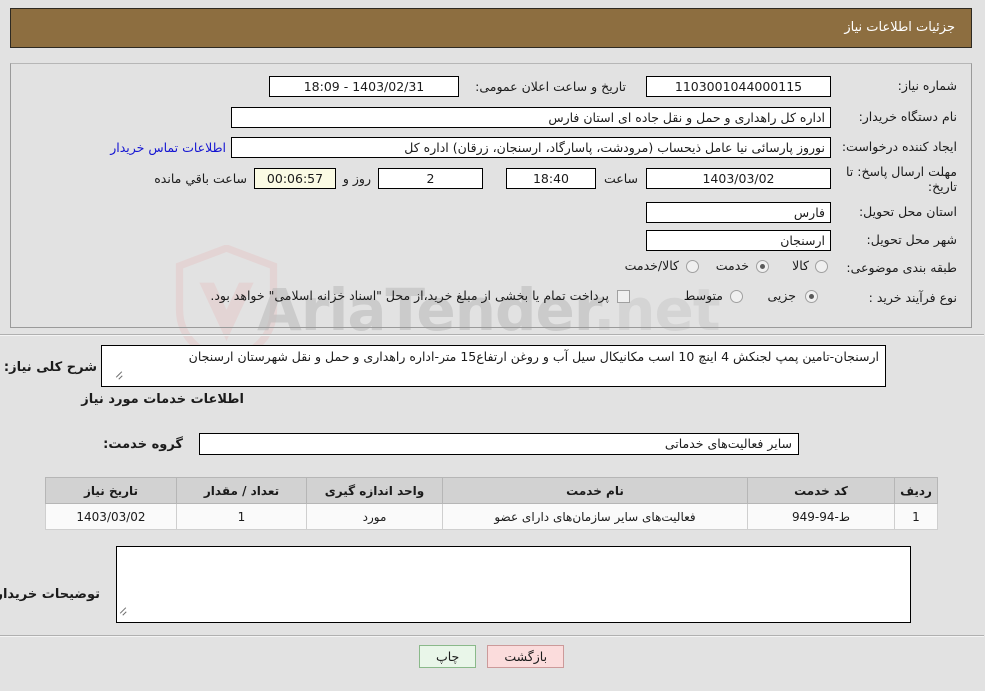  Describe the element at coordinates (739, 212) in the screenshot. I see `province-value: فارس` at that location.